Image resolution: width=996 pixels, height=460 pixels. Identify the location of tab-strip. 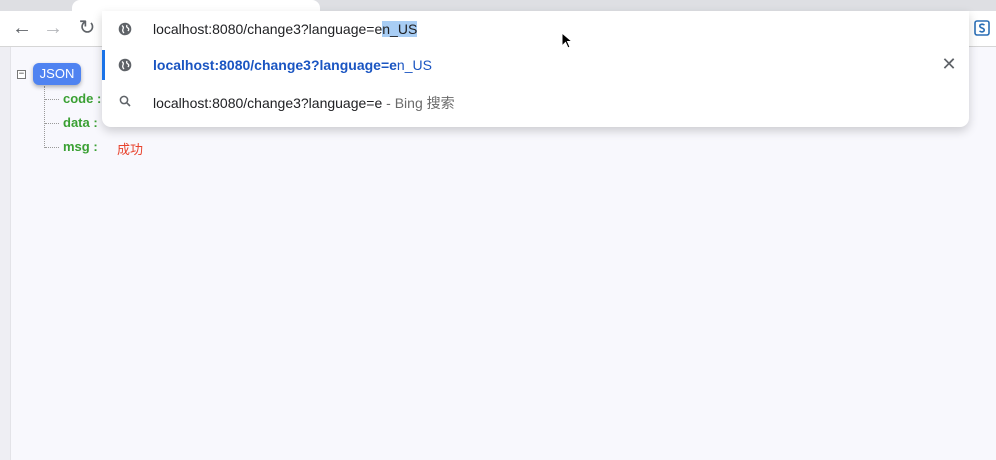
(498, 5).